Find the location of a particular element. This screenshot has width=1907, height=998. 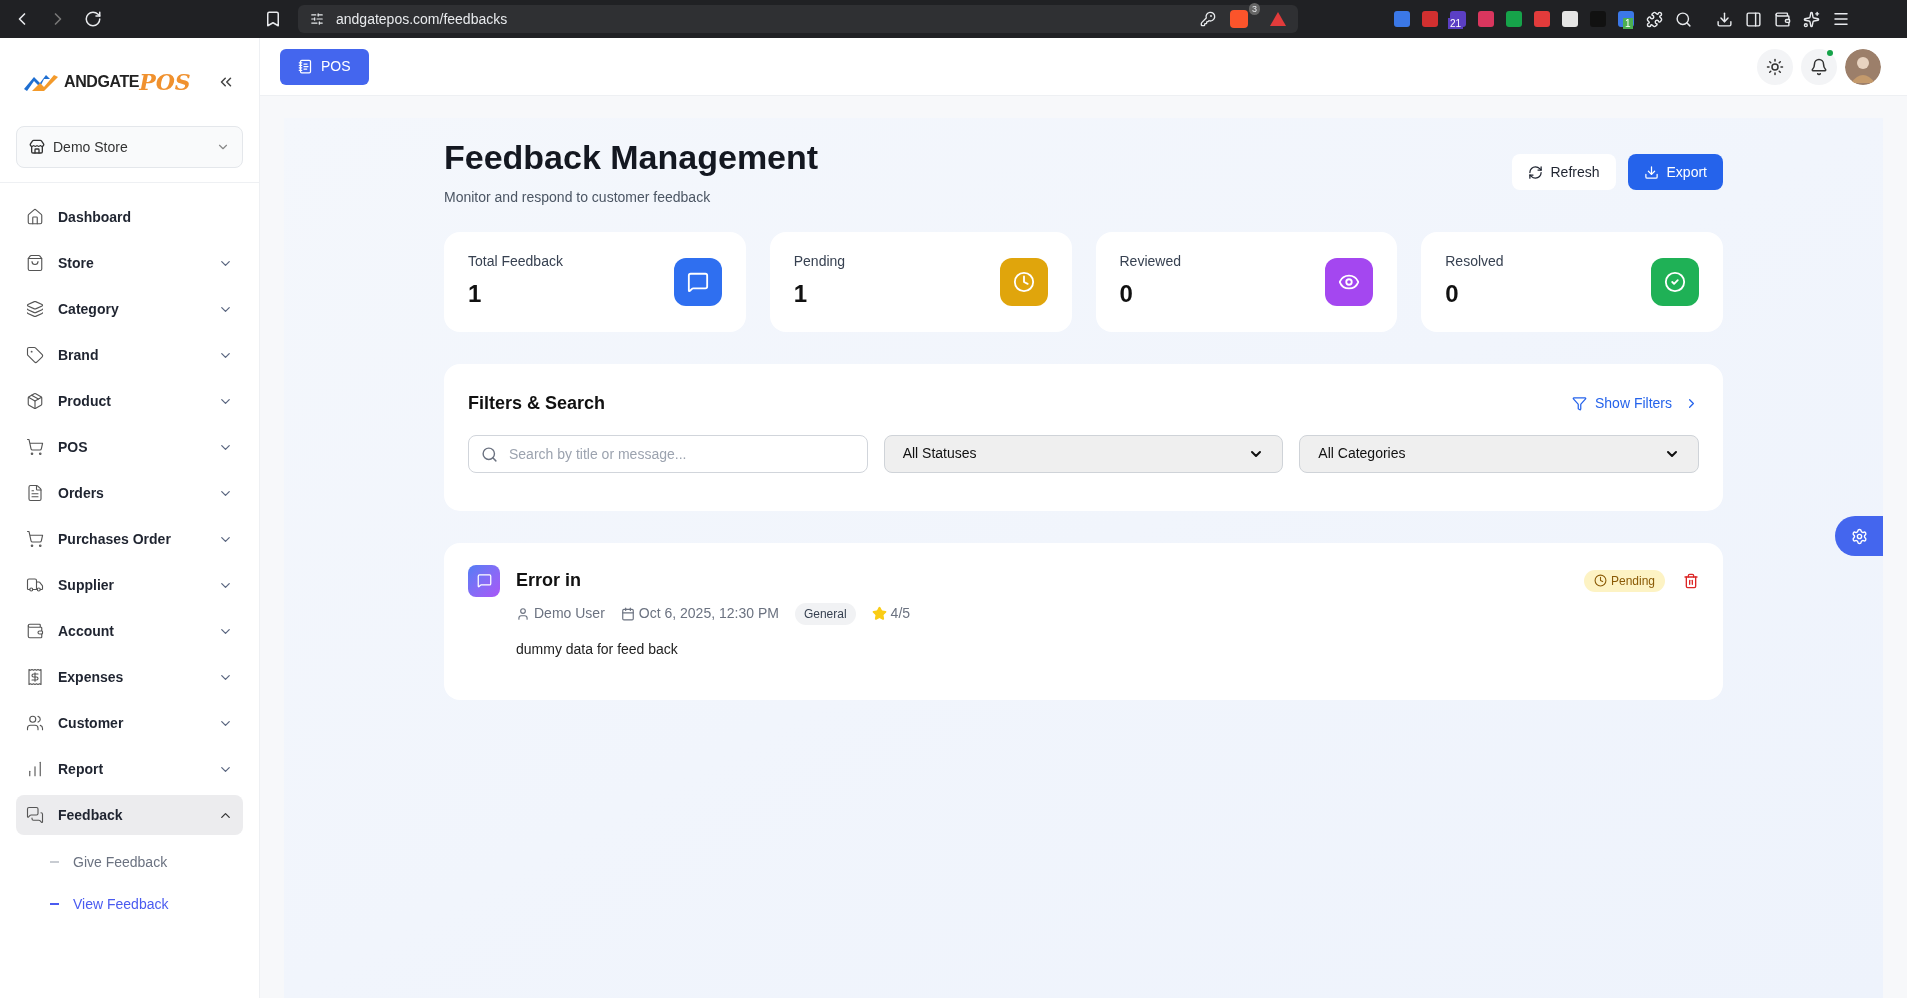

sidebar-item: Store is located at coordinates (129, 263).